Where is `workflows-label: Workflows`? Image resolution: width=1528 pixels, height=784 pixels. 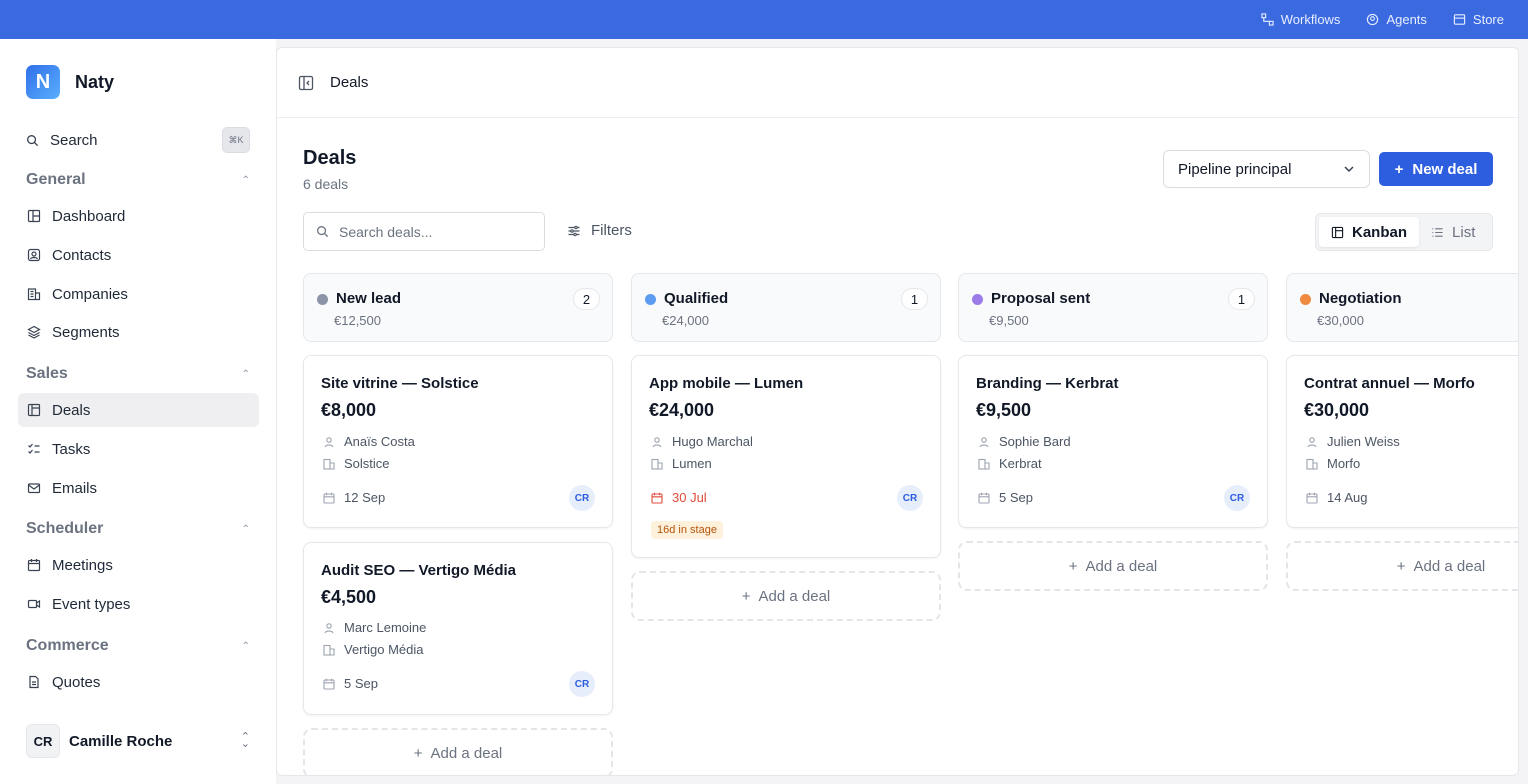
workflows-label: Workflows is located at coordinates (1310, 19).